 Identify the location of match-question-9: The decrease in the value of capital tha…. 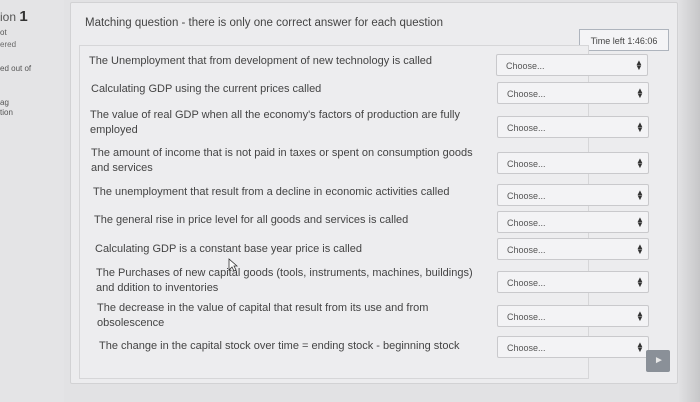
(263, 315).